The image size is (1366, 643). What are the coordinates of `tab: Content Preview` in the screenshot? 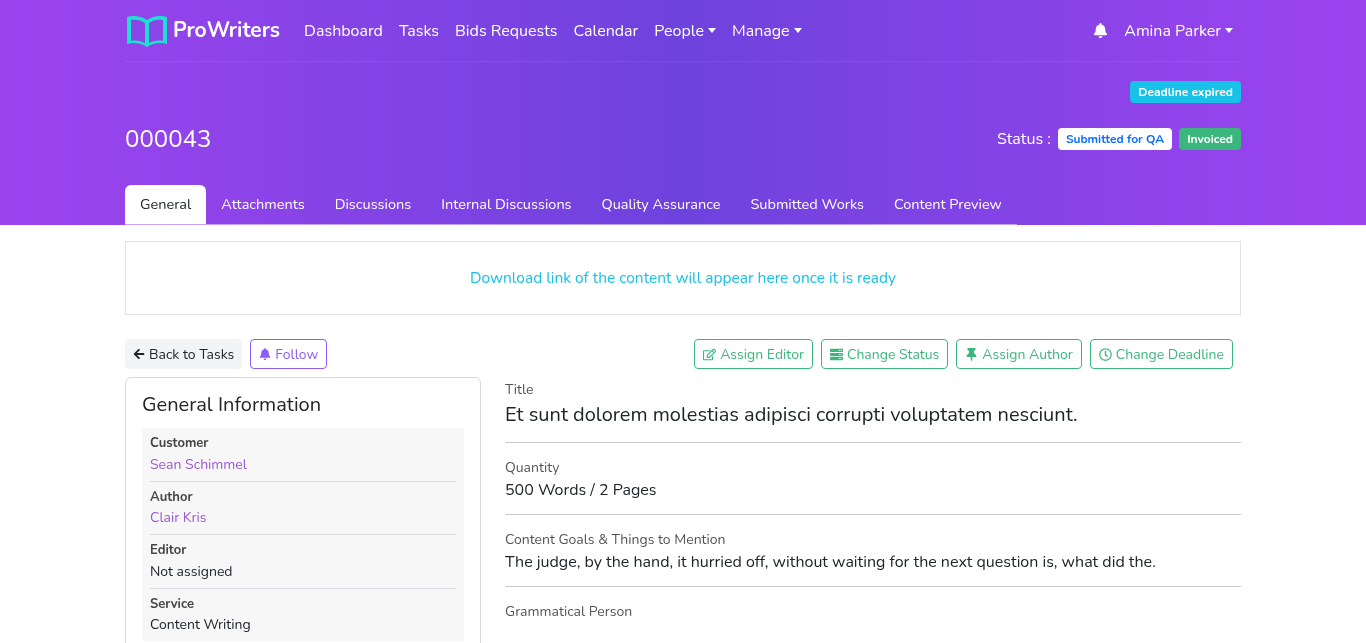 It's located at (948, 204).